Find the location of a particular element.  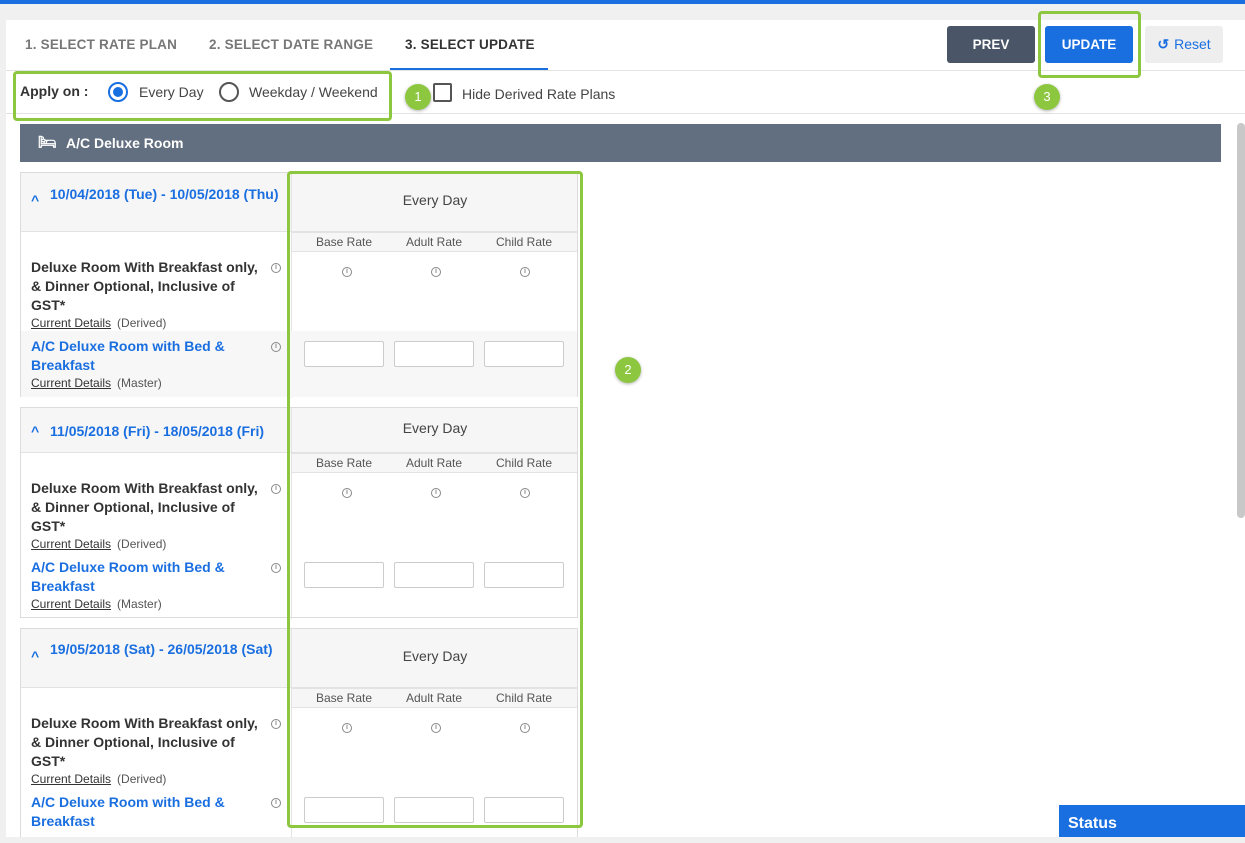

refresh-icon: ↺ is located at coordinates (1163, 44).